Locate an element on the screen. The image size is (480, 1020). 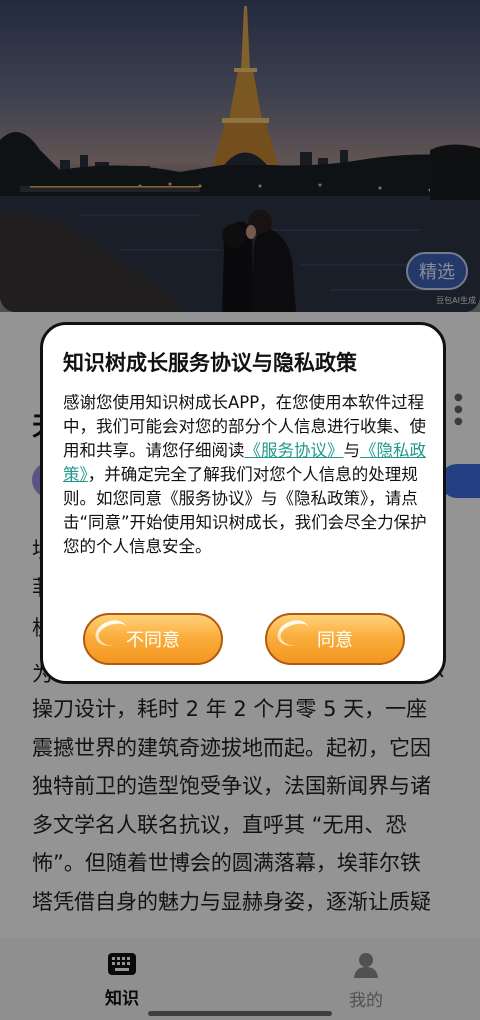
agree-button: 同意 is located at coordinates (335, 639).